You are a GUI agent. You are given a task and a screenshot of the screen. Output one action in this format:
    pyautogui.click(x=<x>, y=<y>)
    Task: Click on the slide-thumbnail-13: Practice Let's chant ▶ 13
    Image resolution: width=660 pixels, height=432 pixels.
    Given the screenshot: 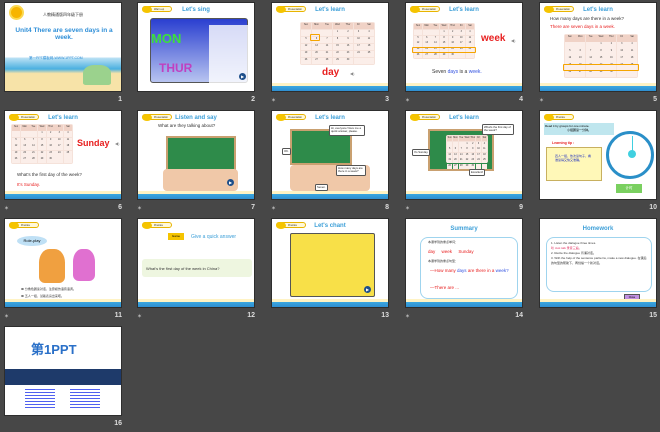 What is the action you would take?
    pyautogui.click(x=332, y=270)
    